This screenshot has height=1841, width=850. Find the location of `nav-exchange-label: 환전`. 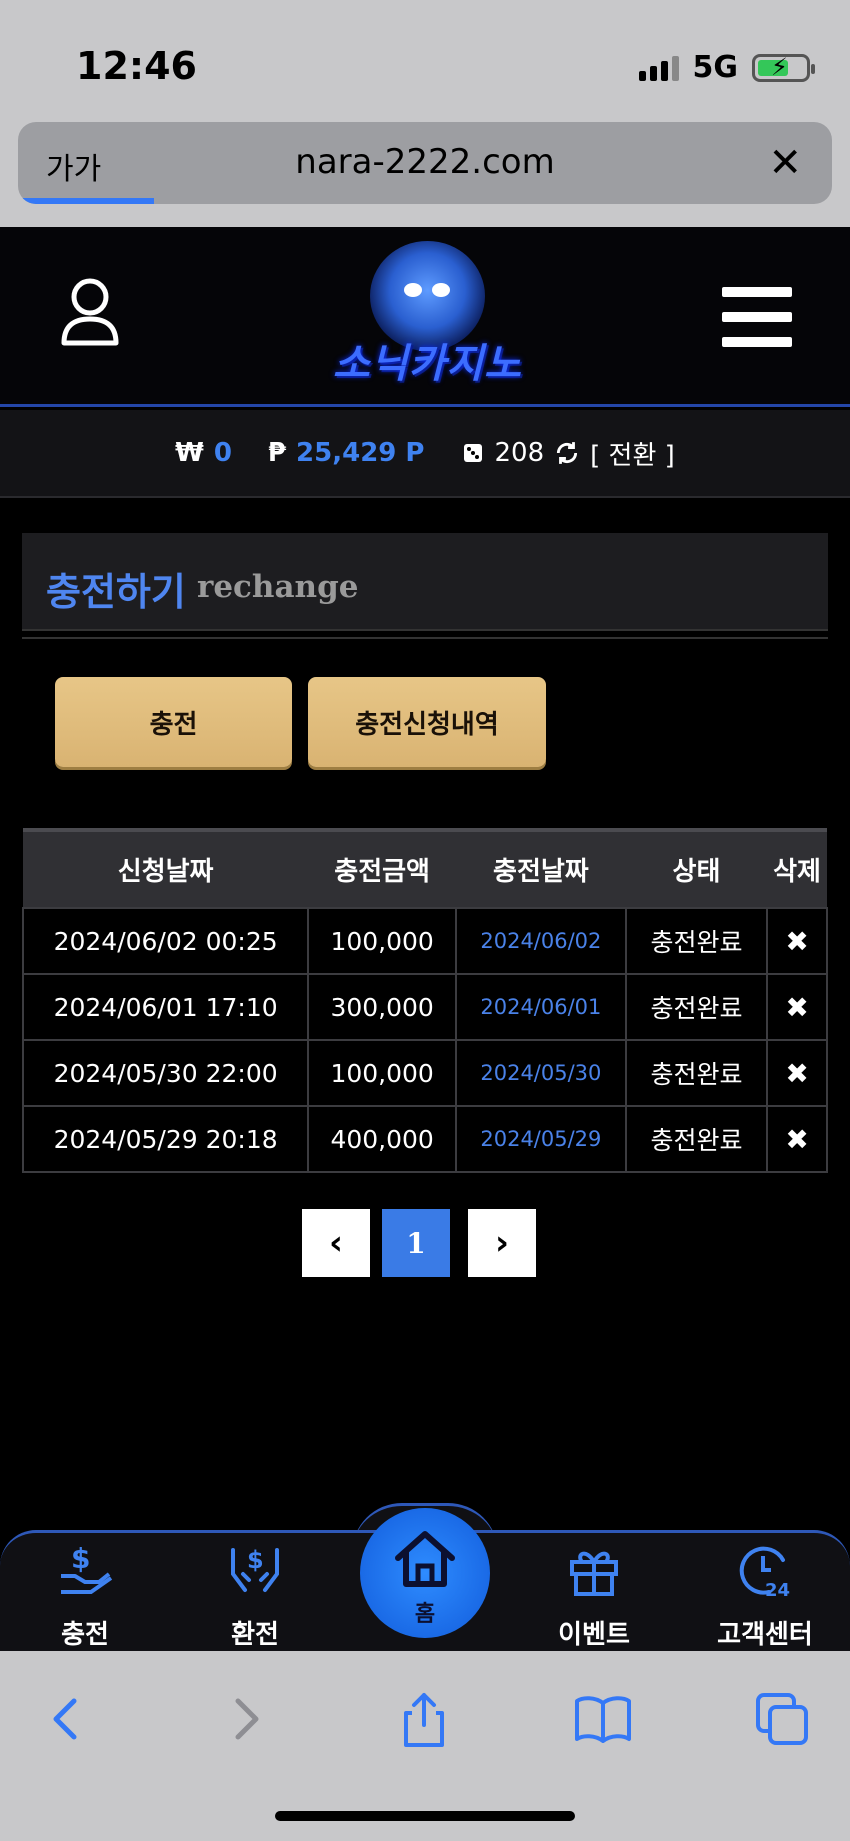

nav-exchange-label: 환전 is located at coordinates (255, 1635).